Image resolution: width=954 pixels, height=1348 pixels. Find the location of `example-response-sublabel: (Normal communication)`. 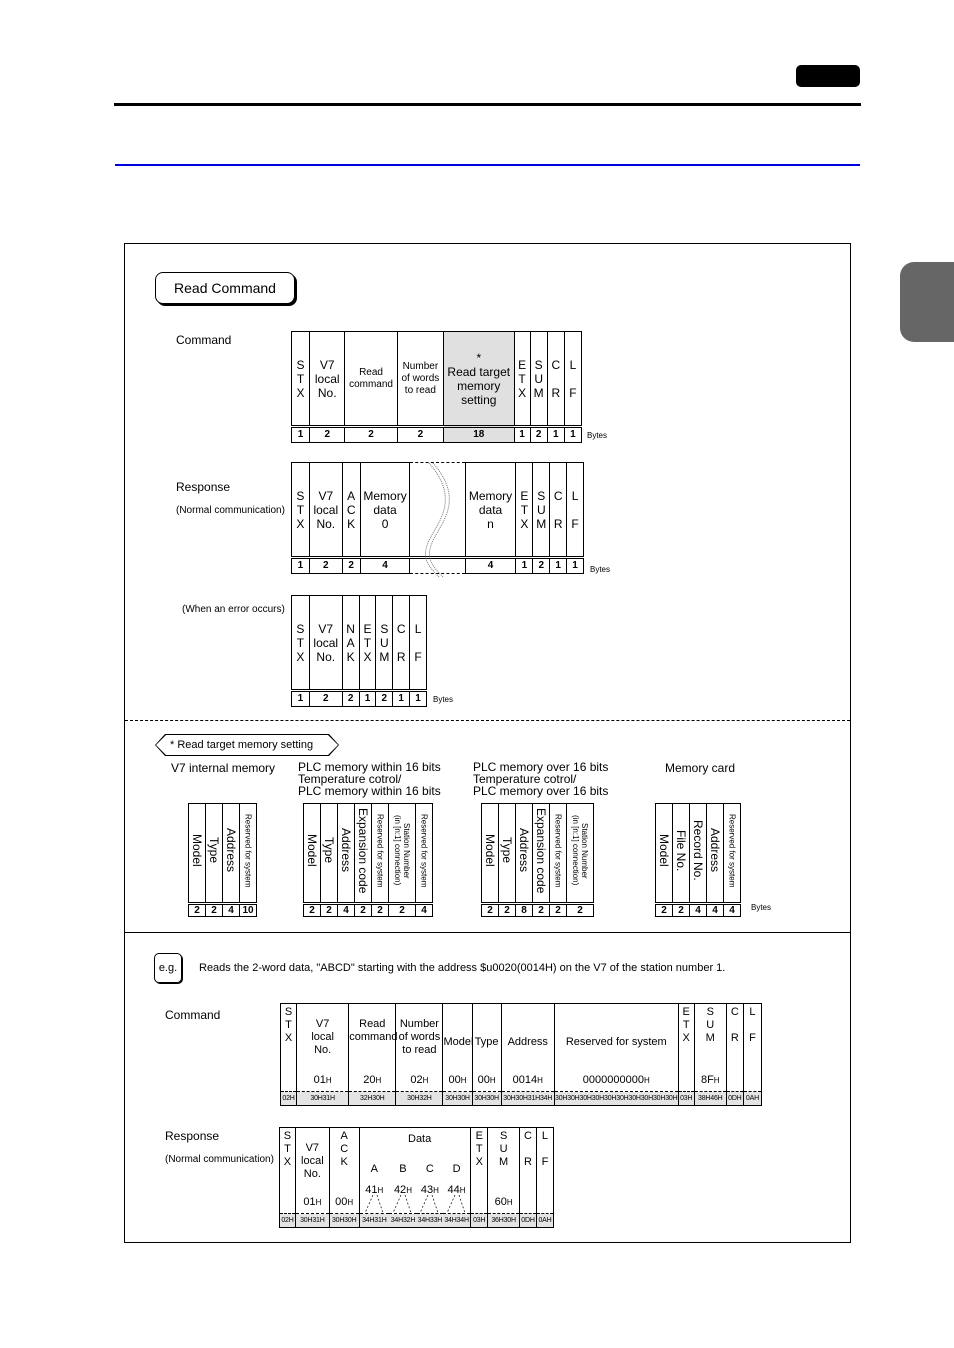

example-response-sublabel: (Normal communication) is located at coordinates (219, 1159).